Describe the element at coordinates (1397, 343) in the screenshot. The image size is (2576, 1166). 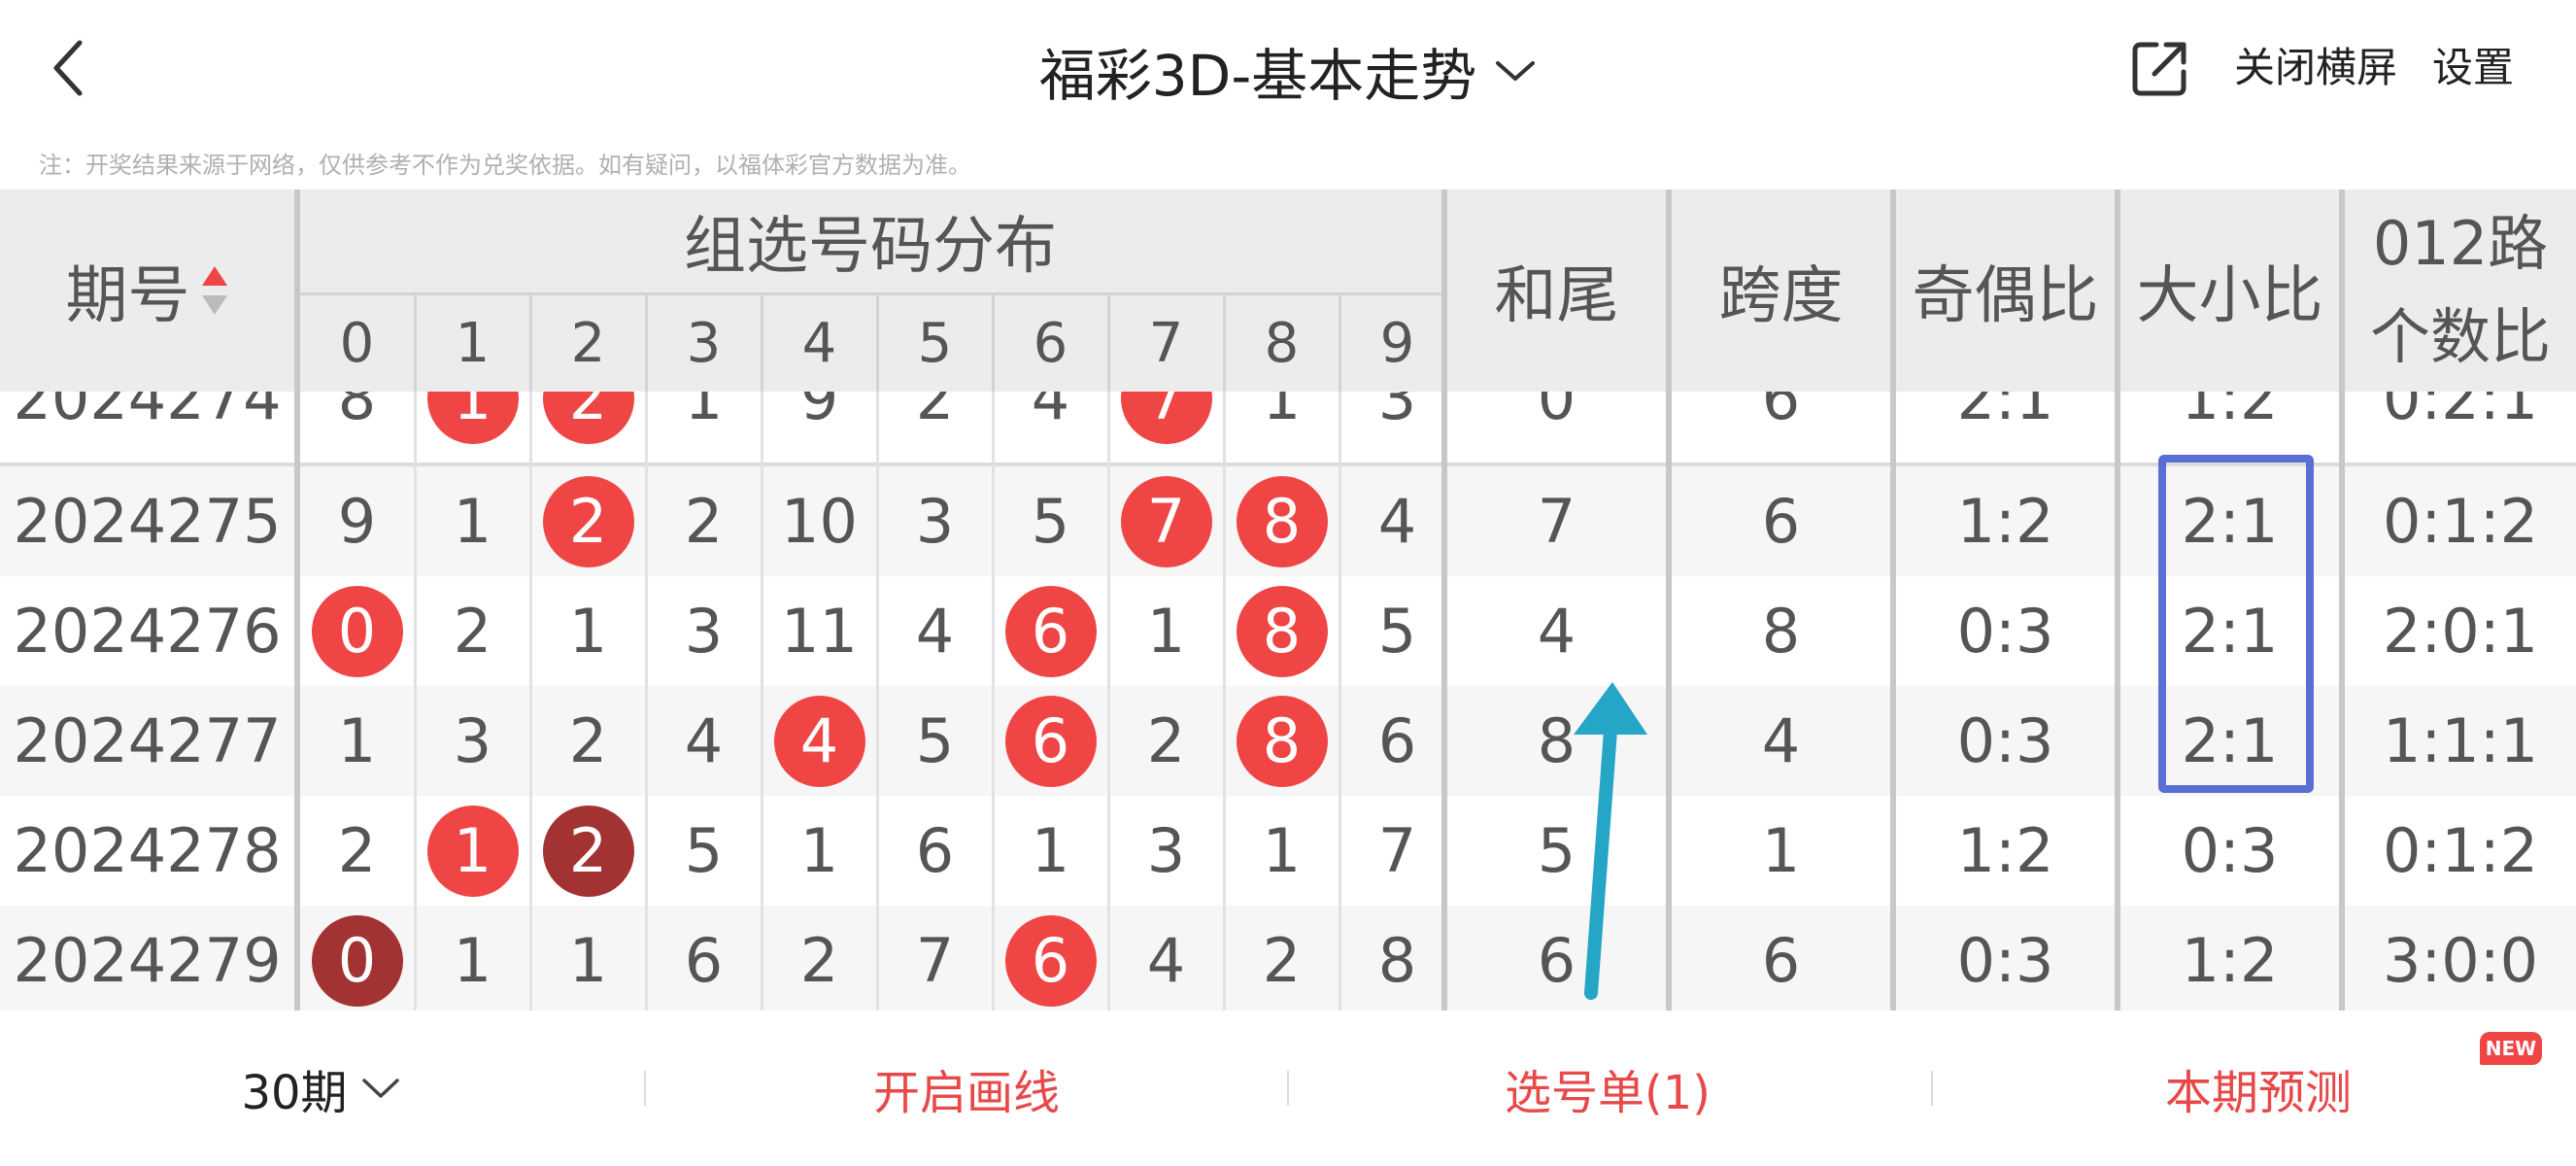
I see `digit-header-9: 9` at that location.